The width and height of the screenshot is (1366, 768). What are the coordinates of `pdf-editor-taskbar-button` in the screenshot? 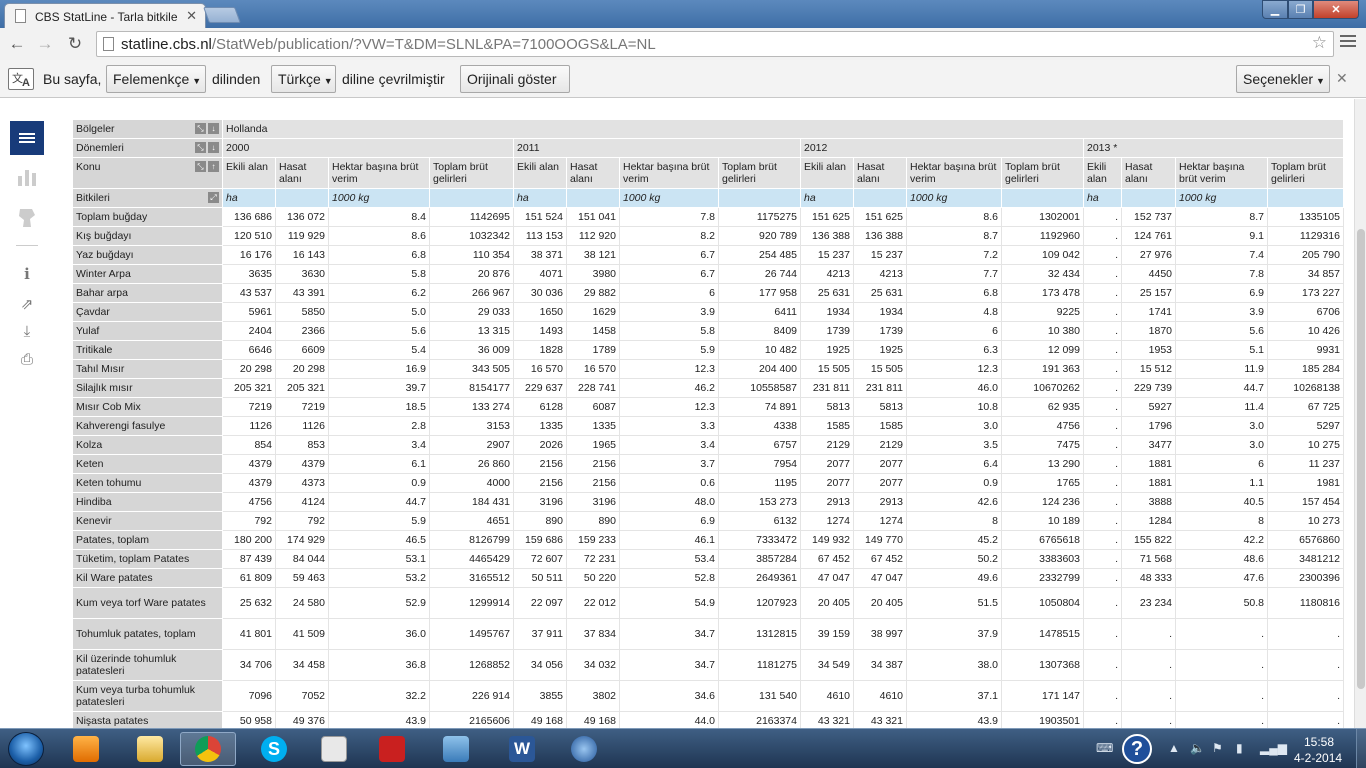 It's located at (334, 749).